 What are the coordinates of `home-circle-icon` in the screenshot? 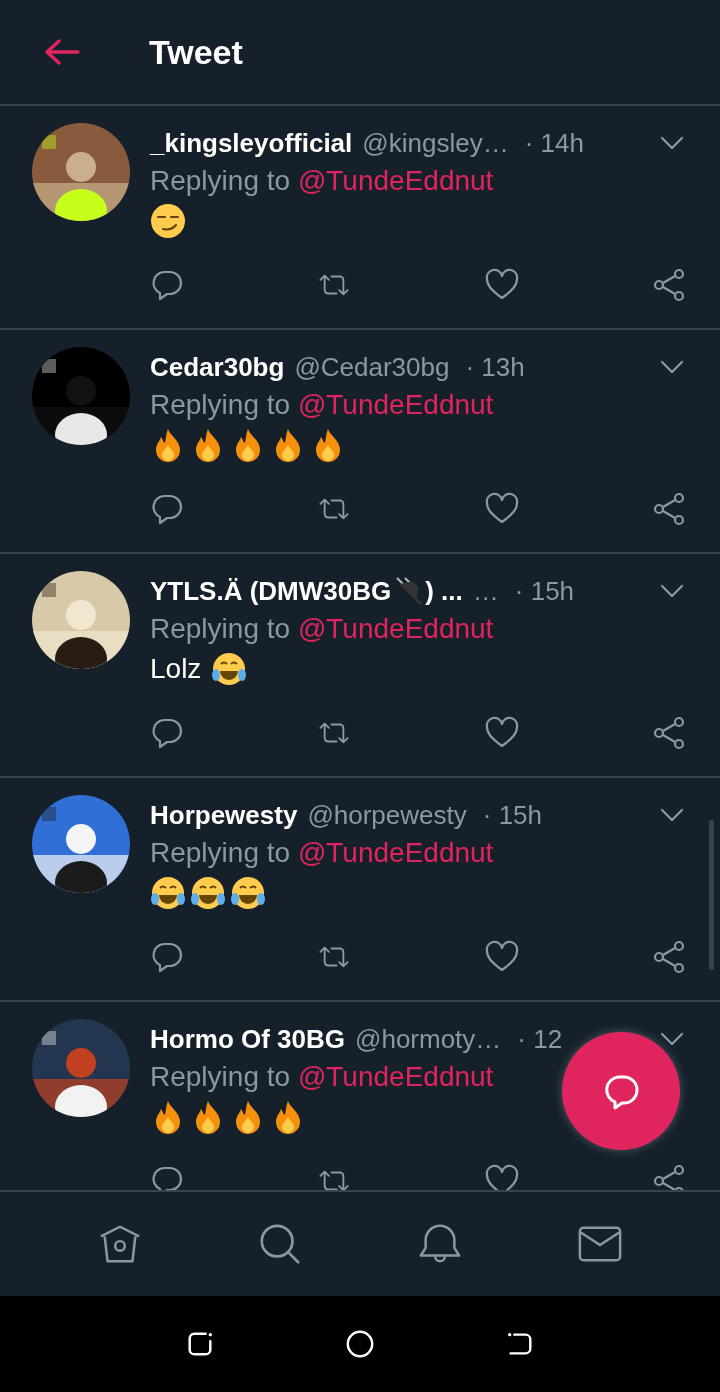 It's located at (360, 1344).